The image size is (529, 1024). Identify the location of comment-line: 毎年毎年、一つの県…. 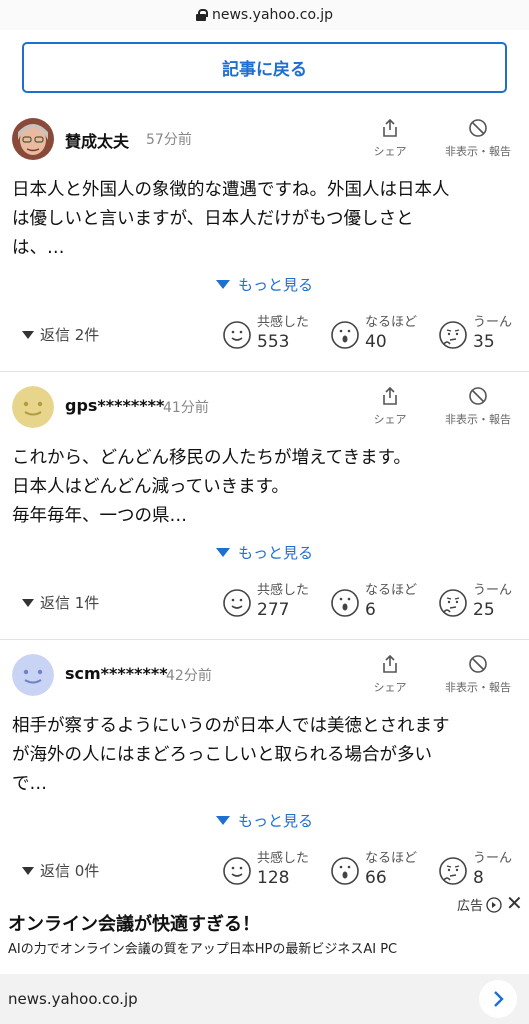
(99, 516).